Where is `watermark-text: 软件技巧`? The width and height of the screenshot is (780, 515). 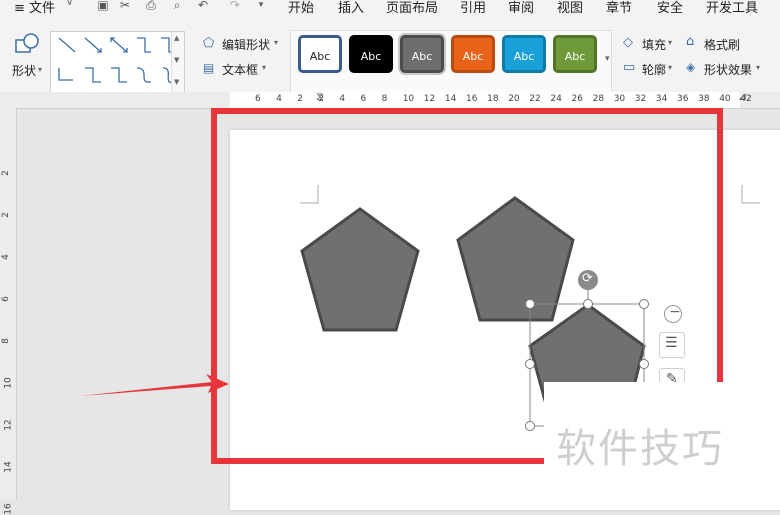 watermark-text: 软件技巧 is located at coordinates (640, 449).